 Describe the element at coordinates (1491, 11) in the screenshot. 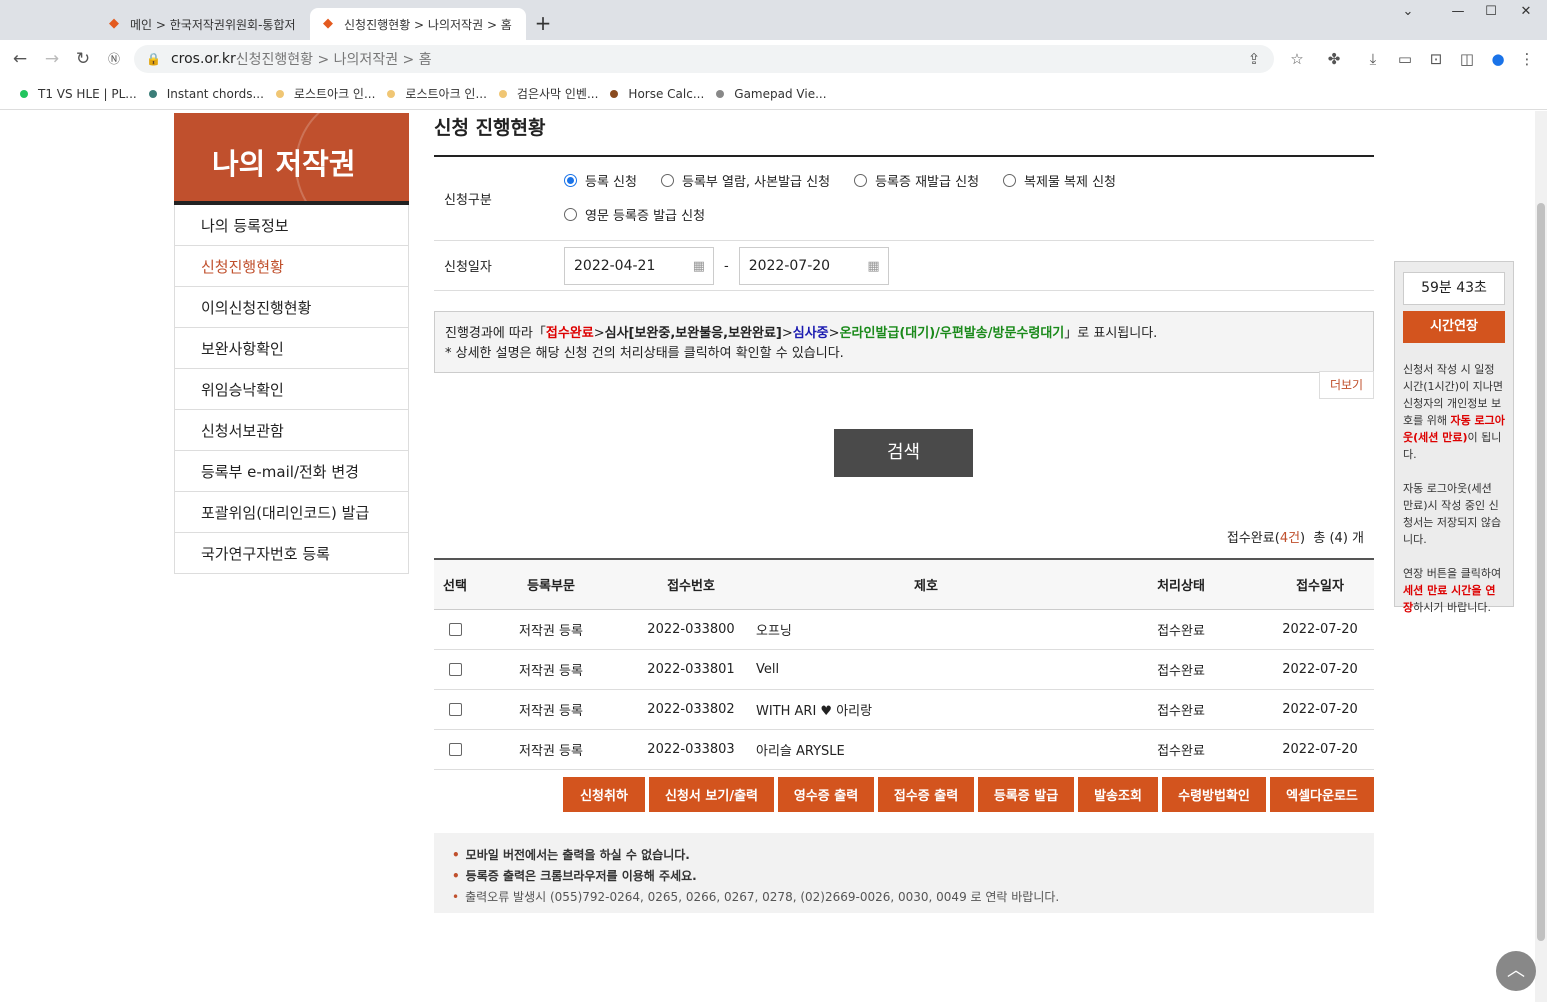

I see `maximize-icon: ☐` at that location.